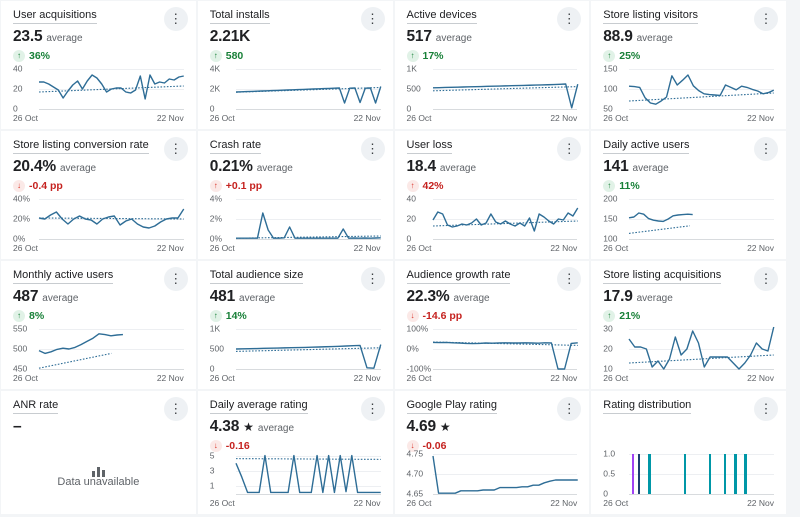  I want to click on sparkline-plot: 40 20 0, so click(98, 88).